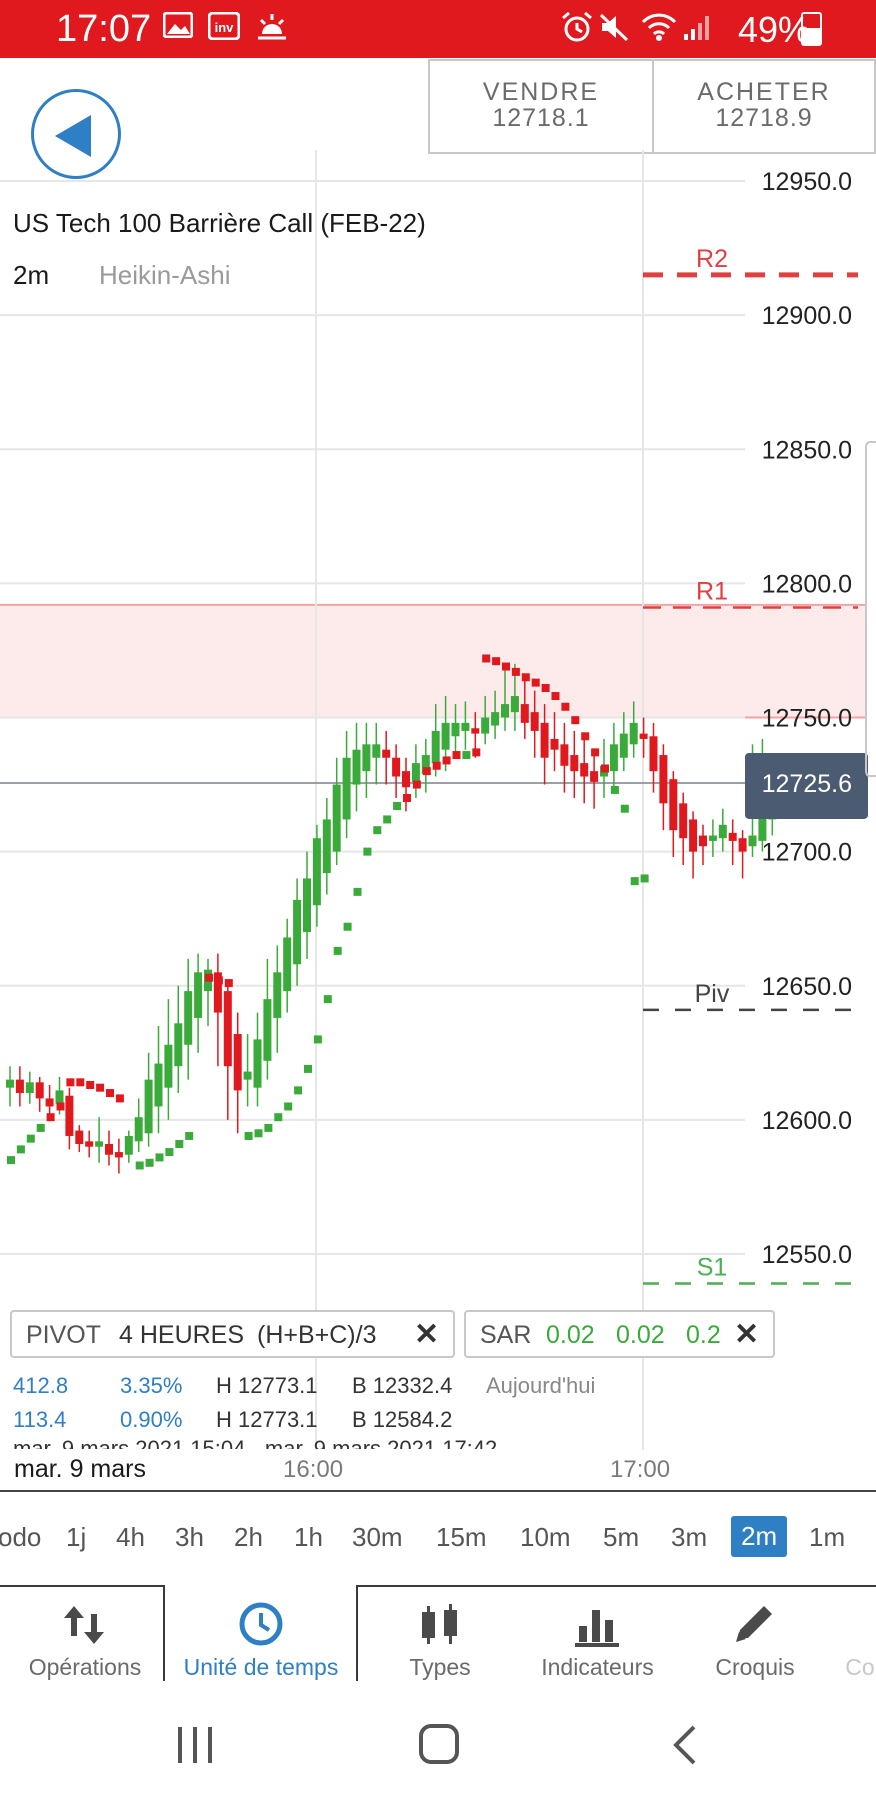 The height and width of the screenshot is (1800, 876). Describe the element at coordinates (746, 1334) in the screenshot. I see `remove-sar-icon: ✕` at that location.